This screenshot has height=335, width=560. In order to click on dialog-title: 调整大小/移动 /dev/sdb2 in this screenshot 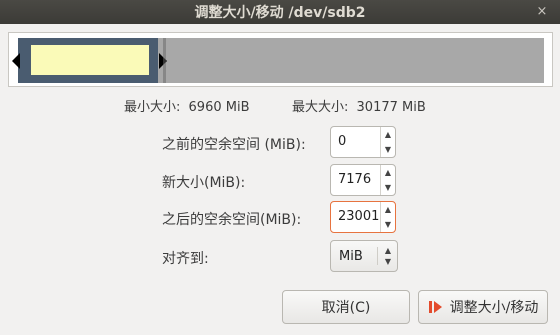, I will do `click(280, 13)`.